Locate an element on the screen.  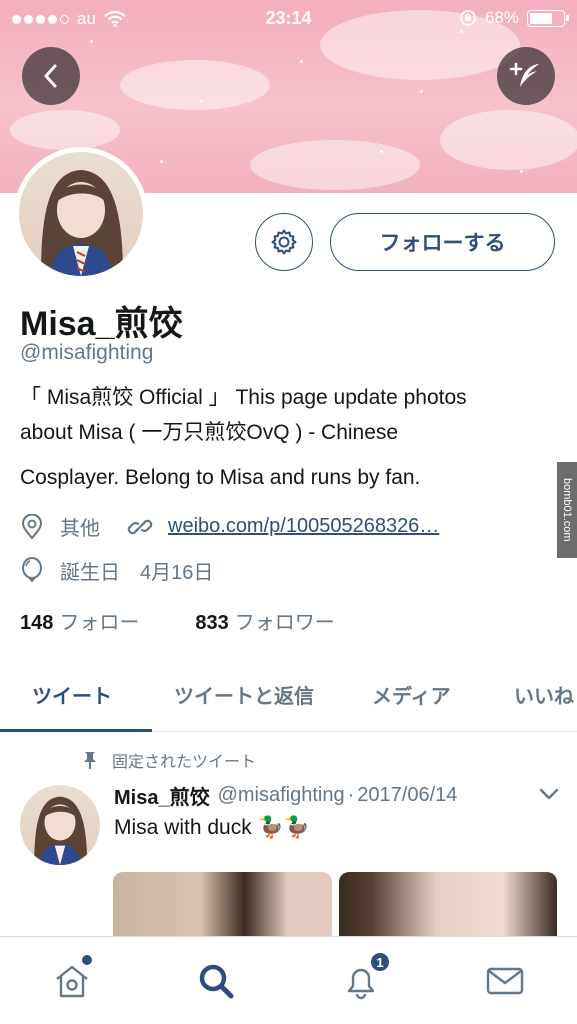
profile-handle: @misafighting is located at coordinates (87, 352).